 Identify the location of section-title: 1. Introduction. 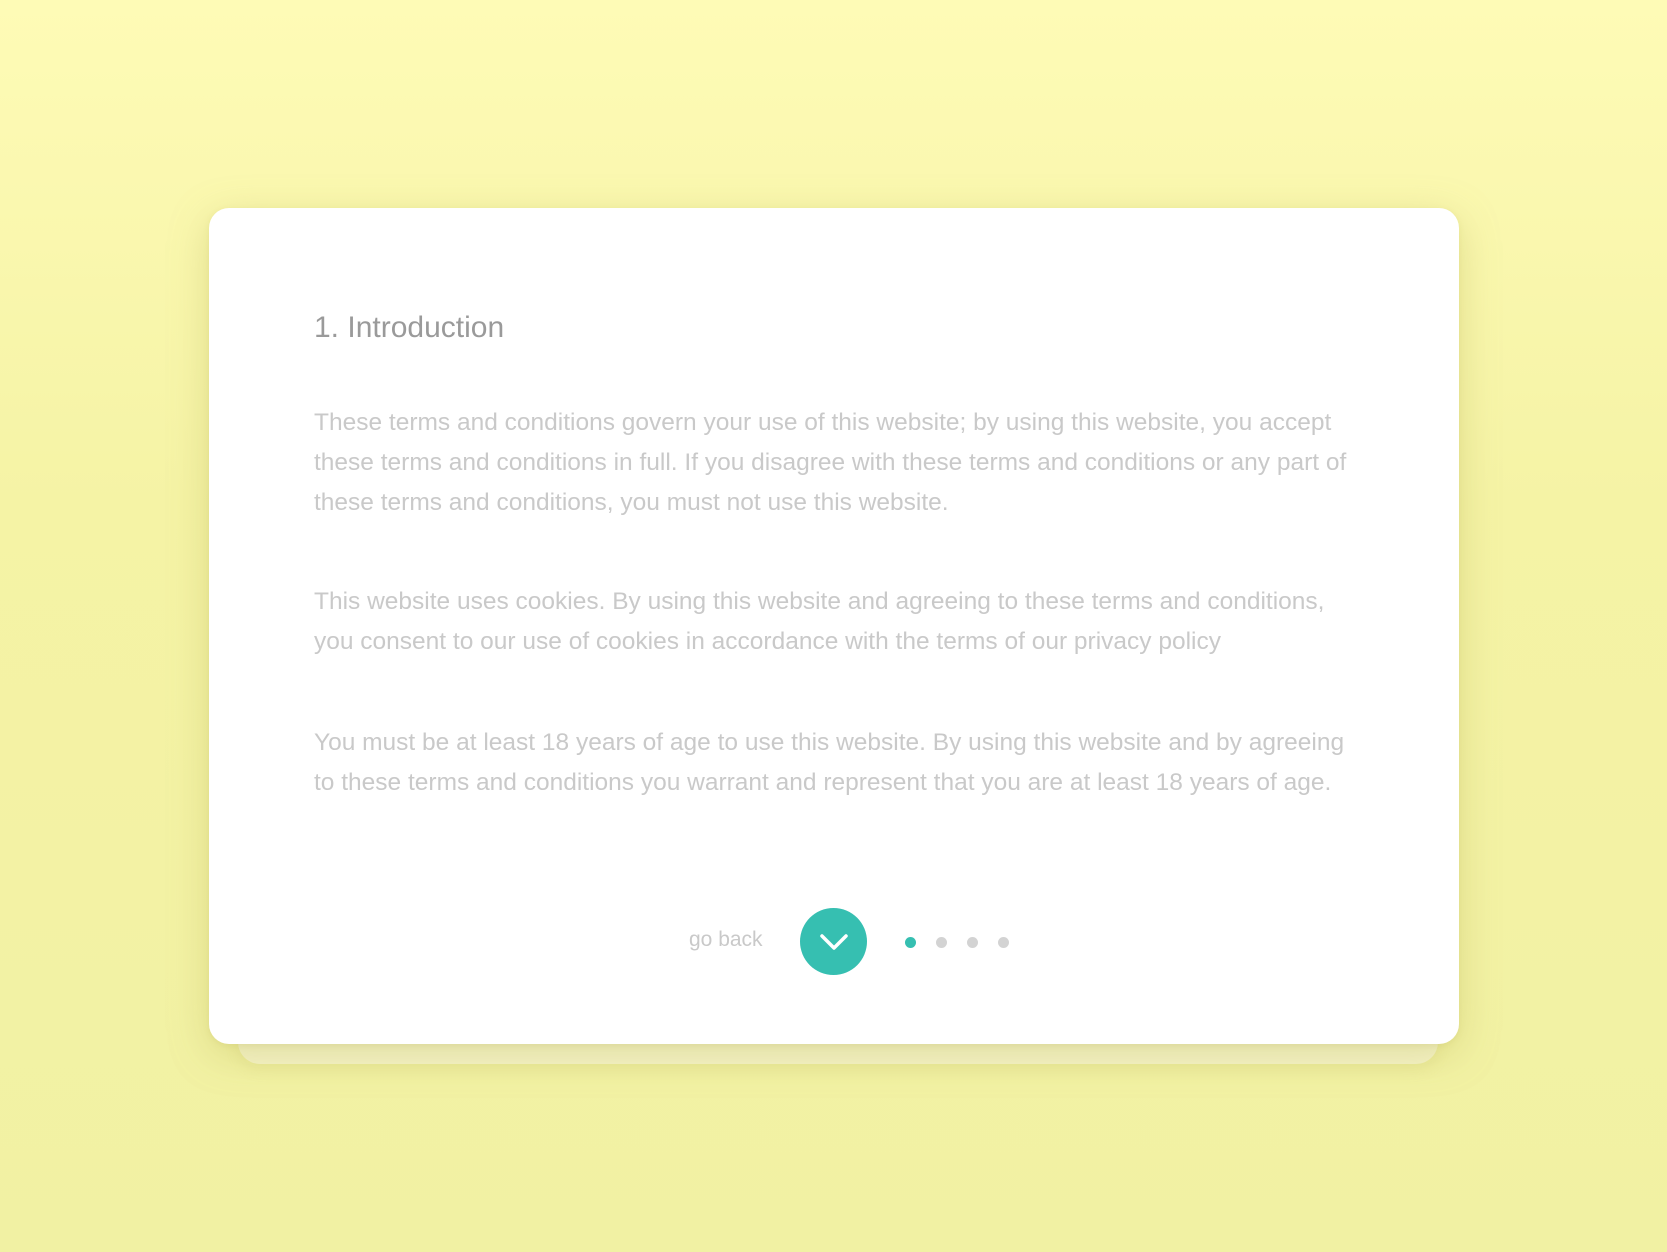
(409, 327).